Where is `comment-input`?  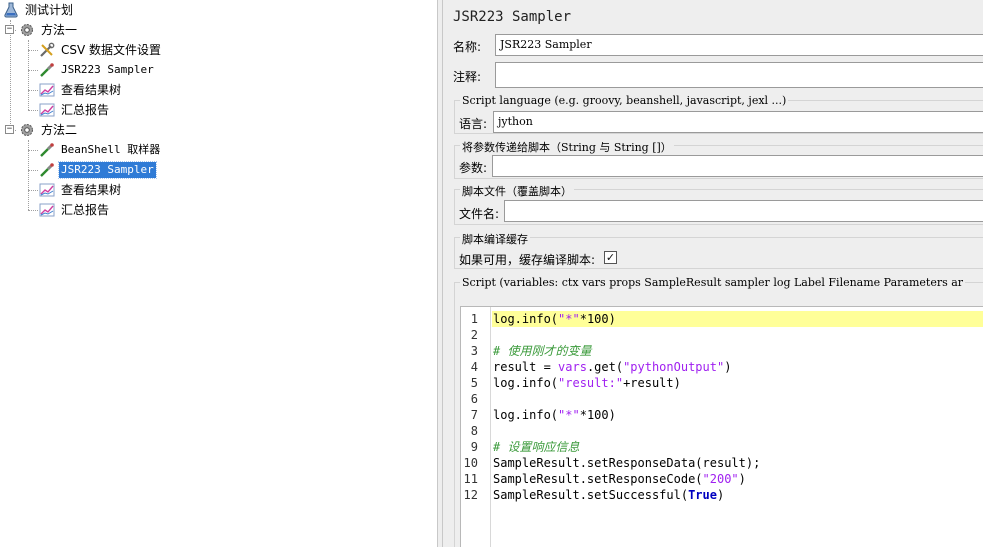 comment-input is located at coordinates (739, 75).